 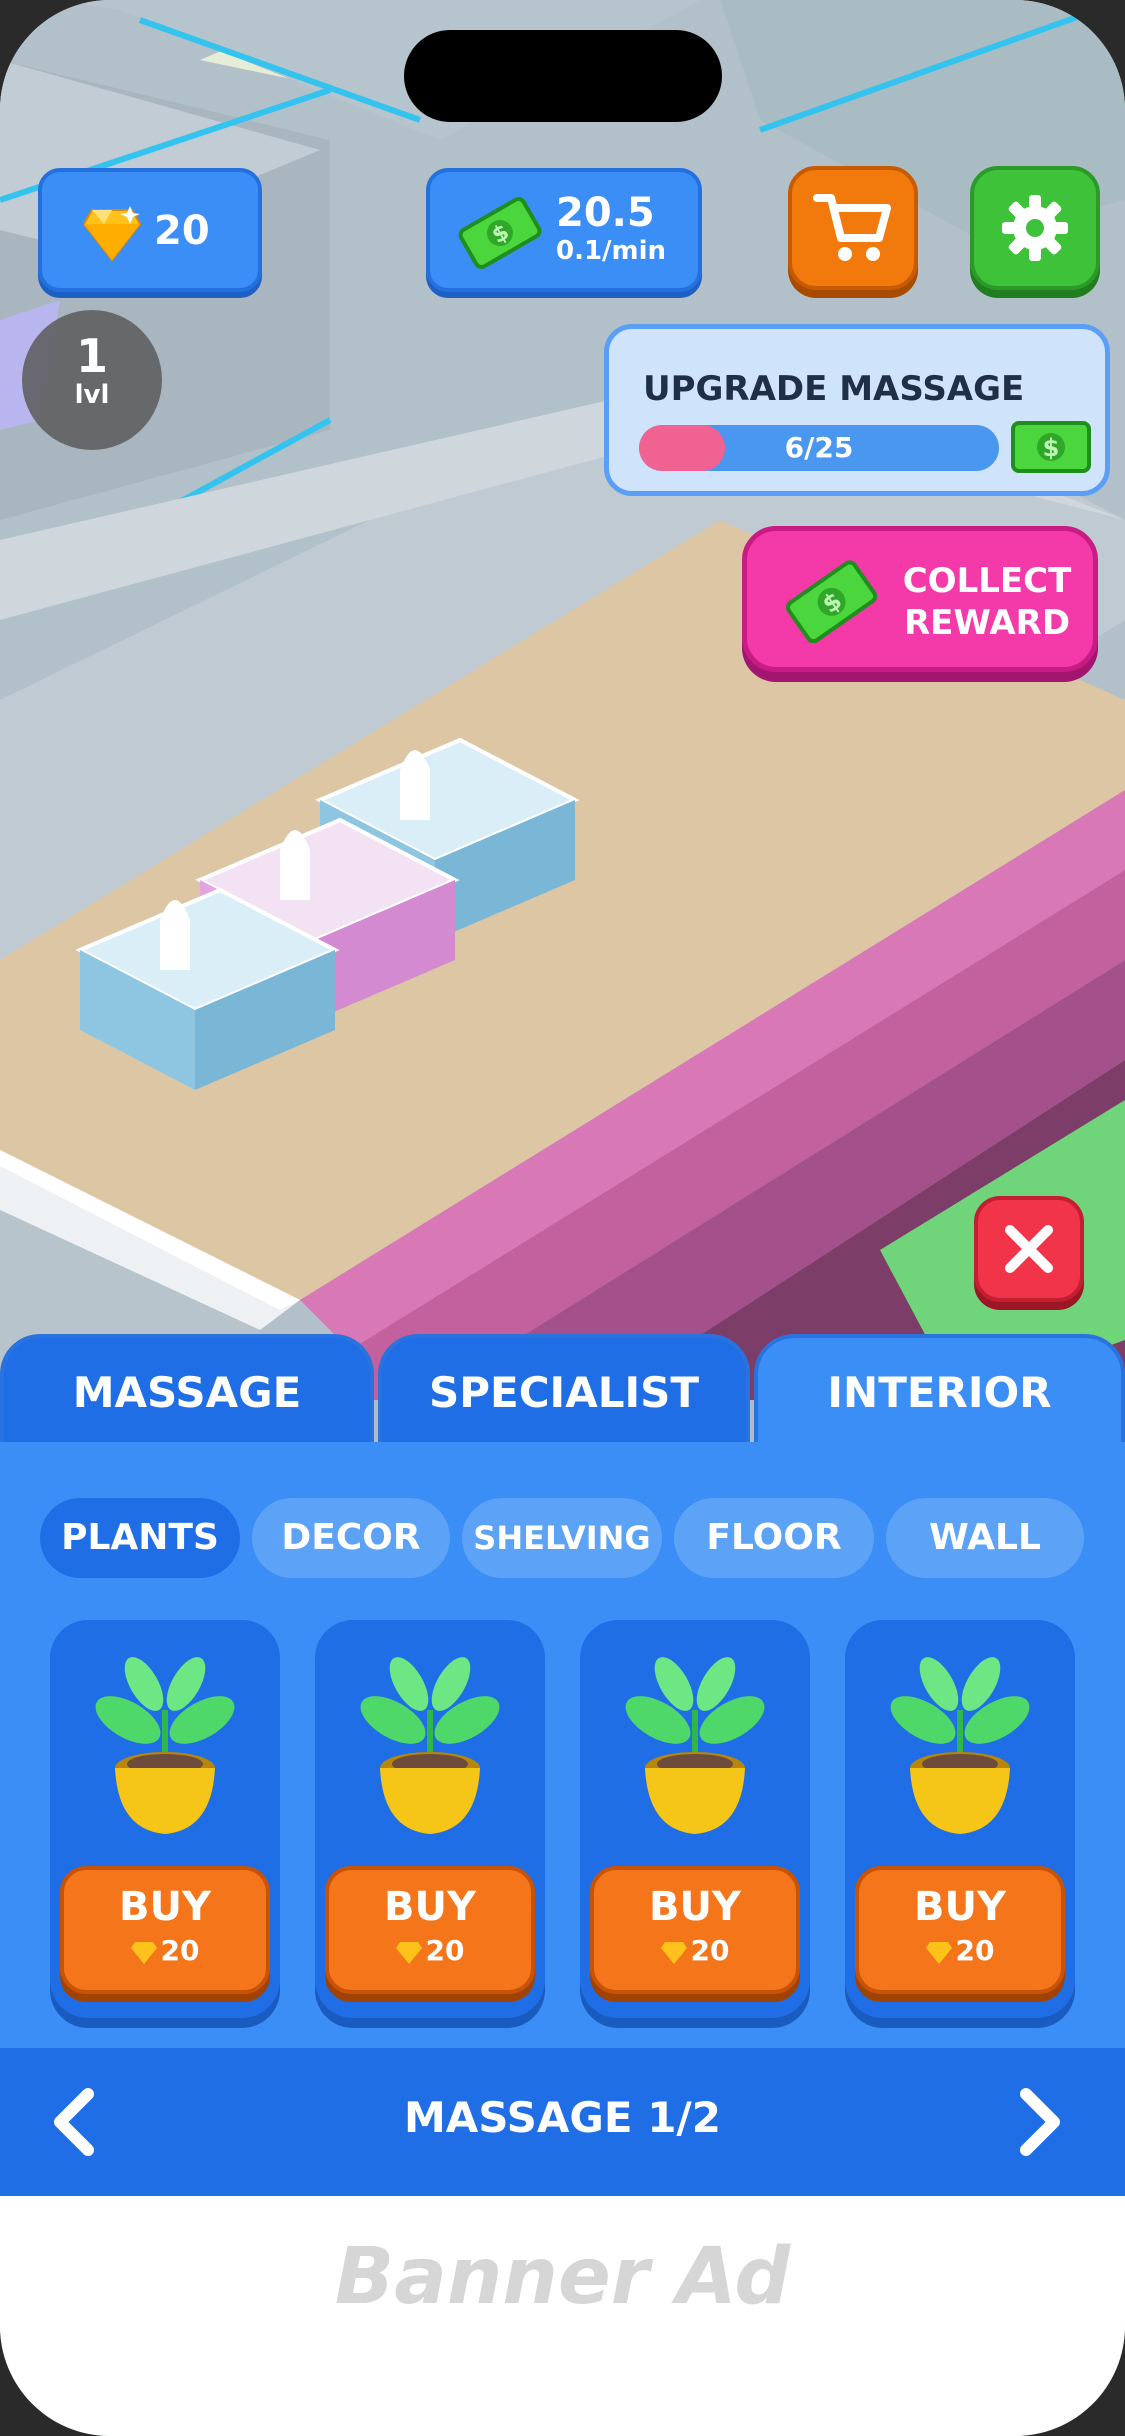 What do you see at coordinates (562, 2277) in the screenshot?
I see `banner-ad-label: Banner Ad` at bounding box center [562, 2277].